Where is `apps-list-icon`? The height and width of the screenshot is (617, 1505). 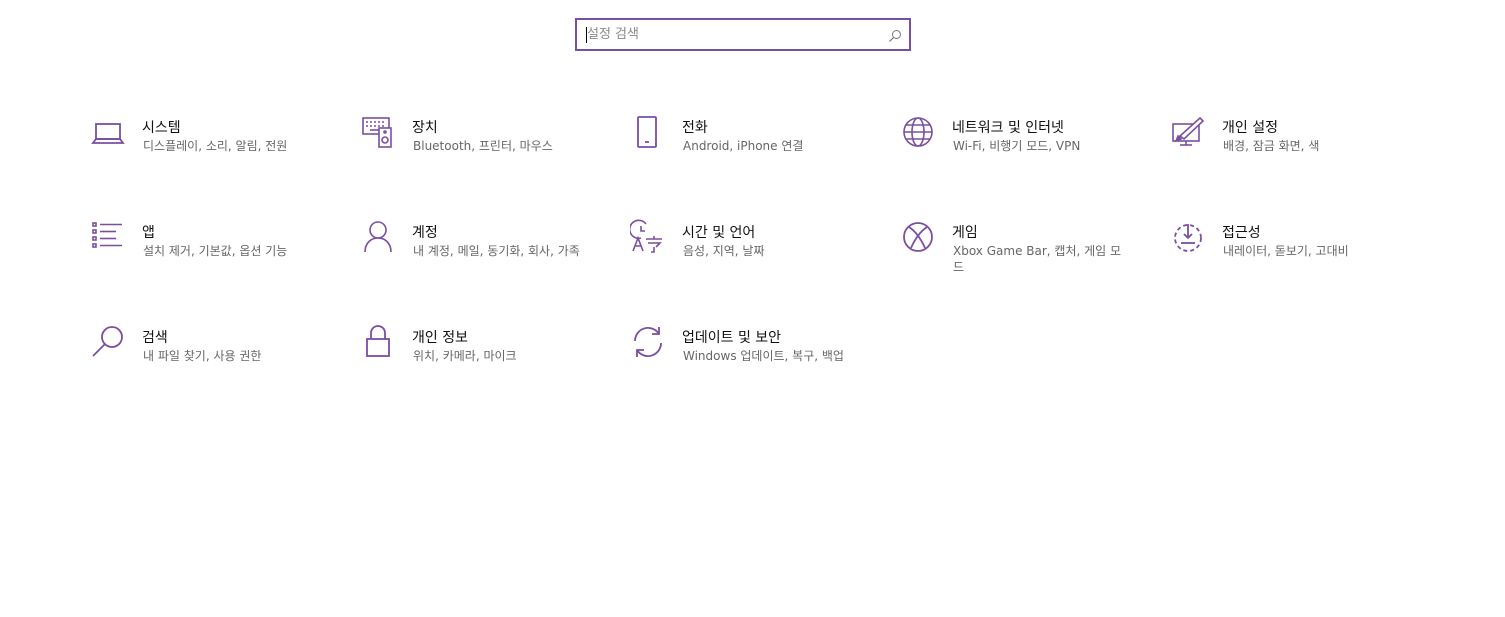 apps-list-icon is located at coordinates (108, 237).